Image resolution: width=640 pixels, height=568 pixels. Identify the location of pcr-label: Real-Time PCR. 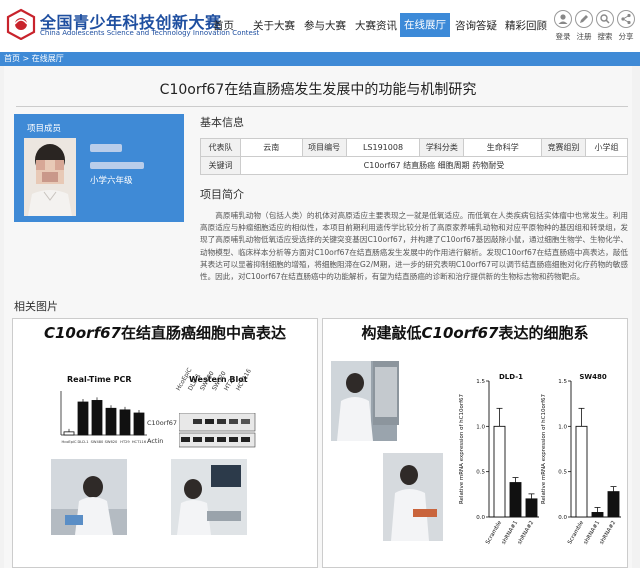
(99, 379).